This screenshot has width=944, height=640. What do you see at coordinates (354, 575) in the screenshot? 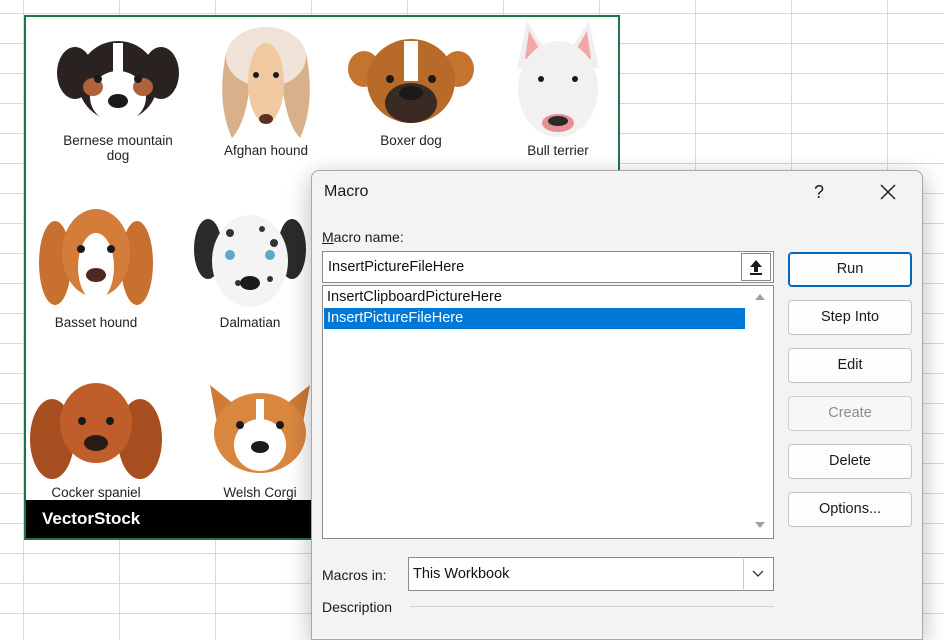
I see `macros-in-label: Macros in:` at bounding box center [354, 575].